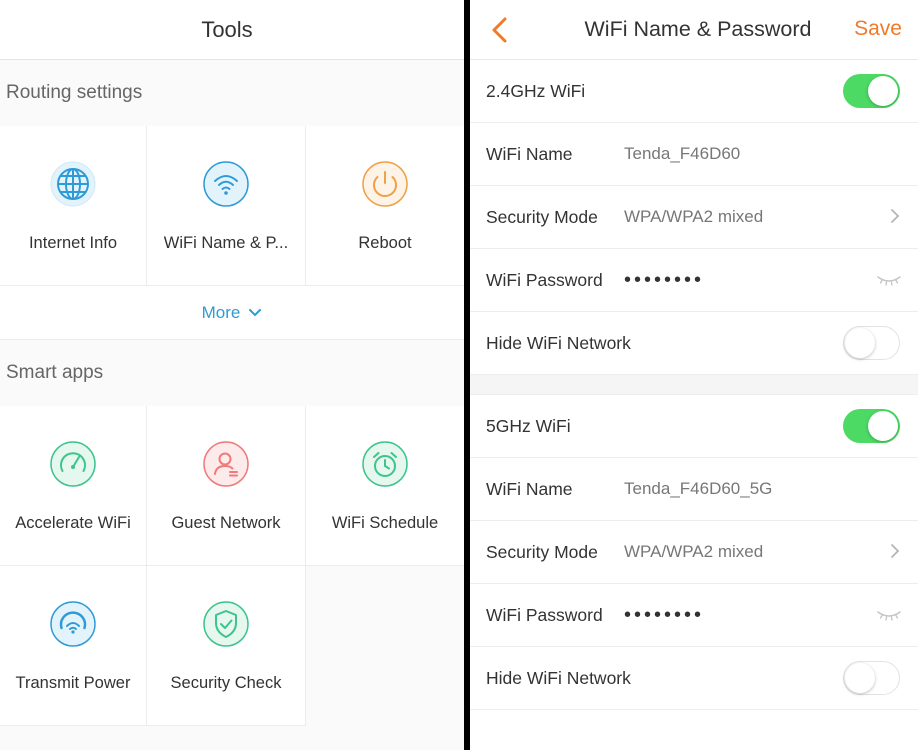 The width and height of the screenshot is (918, 750). I want to click on more-button: More, so click(232, 313).